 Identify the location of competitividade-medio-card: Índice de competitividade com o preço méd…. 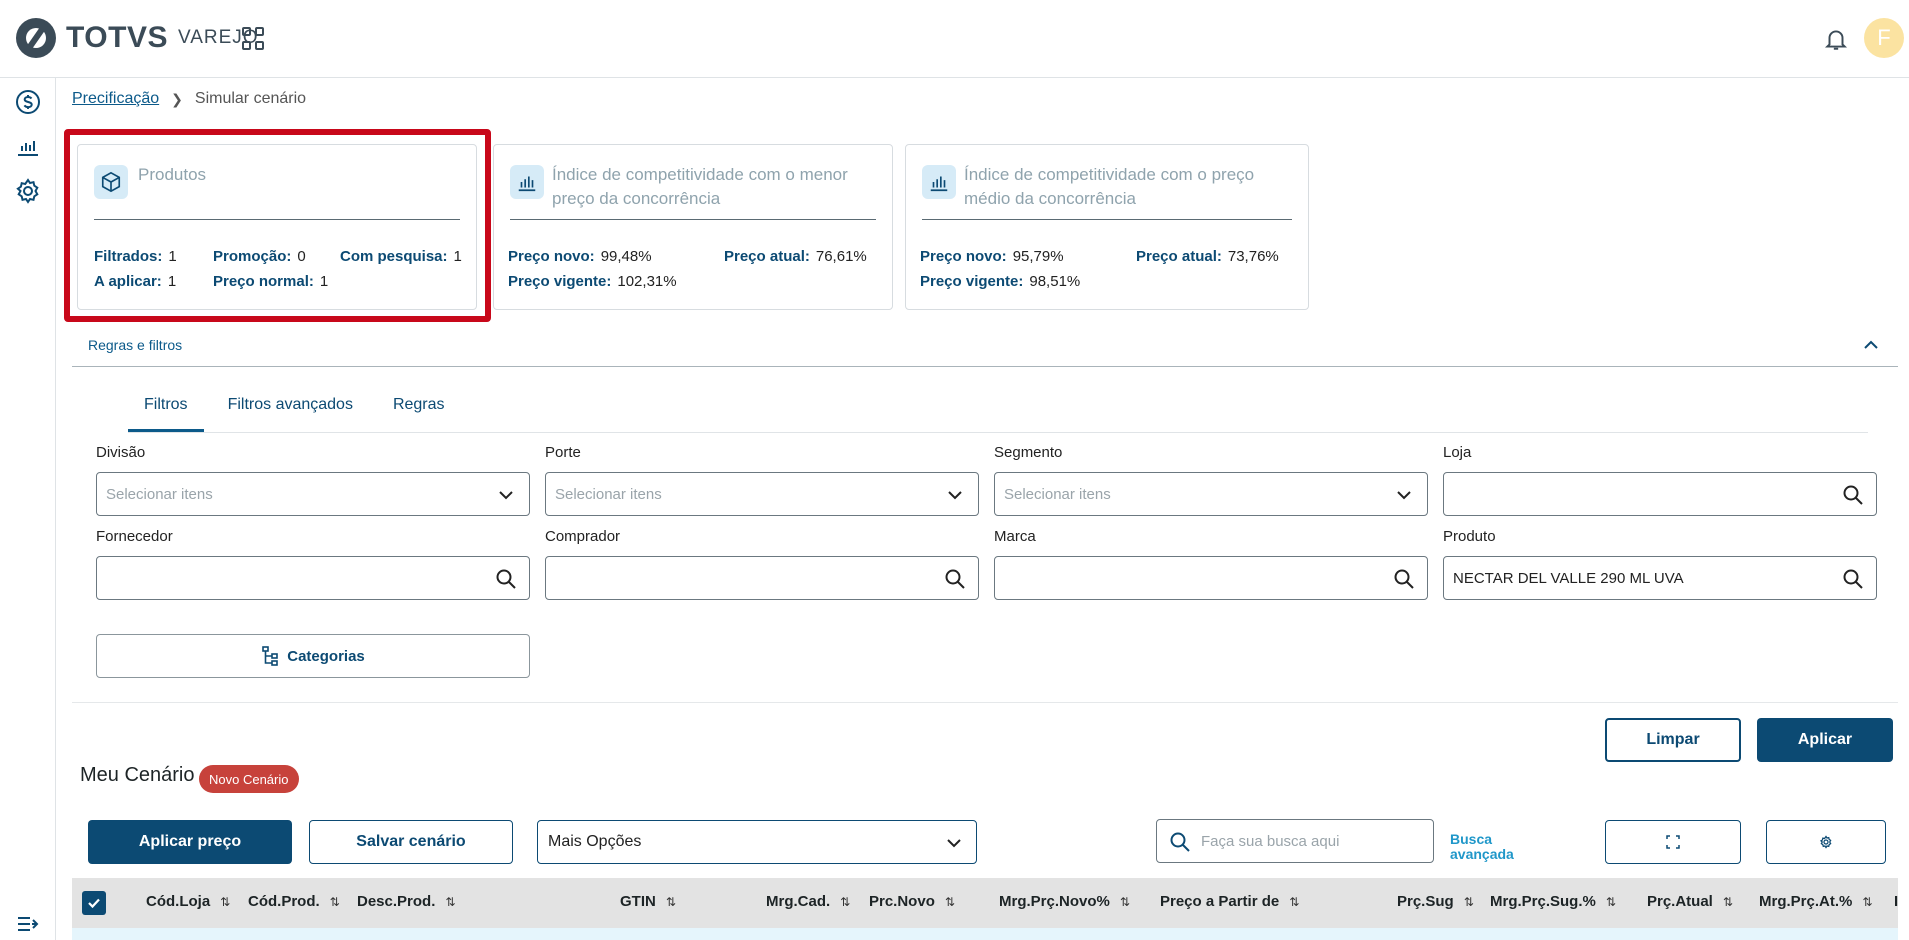
(1107, 227).